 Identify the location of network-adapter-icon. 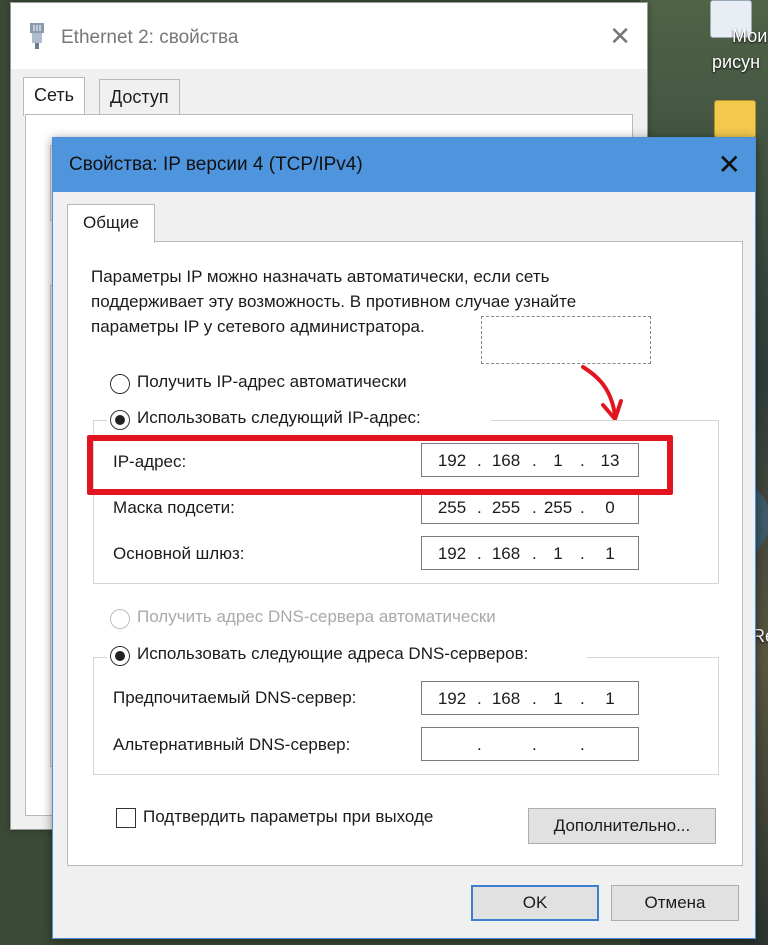
(37, 36).